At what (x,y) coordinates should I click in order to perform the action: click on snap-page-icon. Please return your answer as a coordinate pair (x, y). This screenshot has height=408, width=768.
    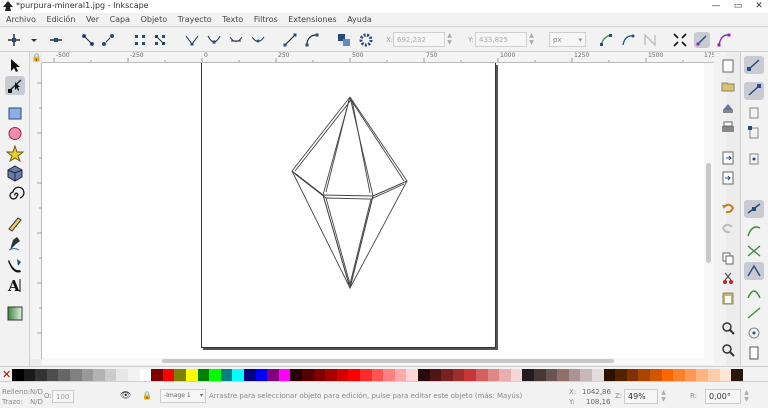
    Looking at the image, I should click on (754, 353).